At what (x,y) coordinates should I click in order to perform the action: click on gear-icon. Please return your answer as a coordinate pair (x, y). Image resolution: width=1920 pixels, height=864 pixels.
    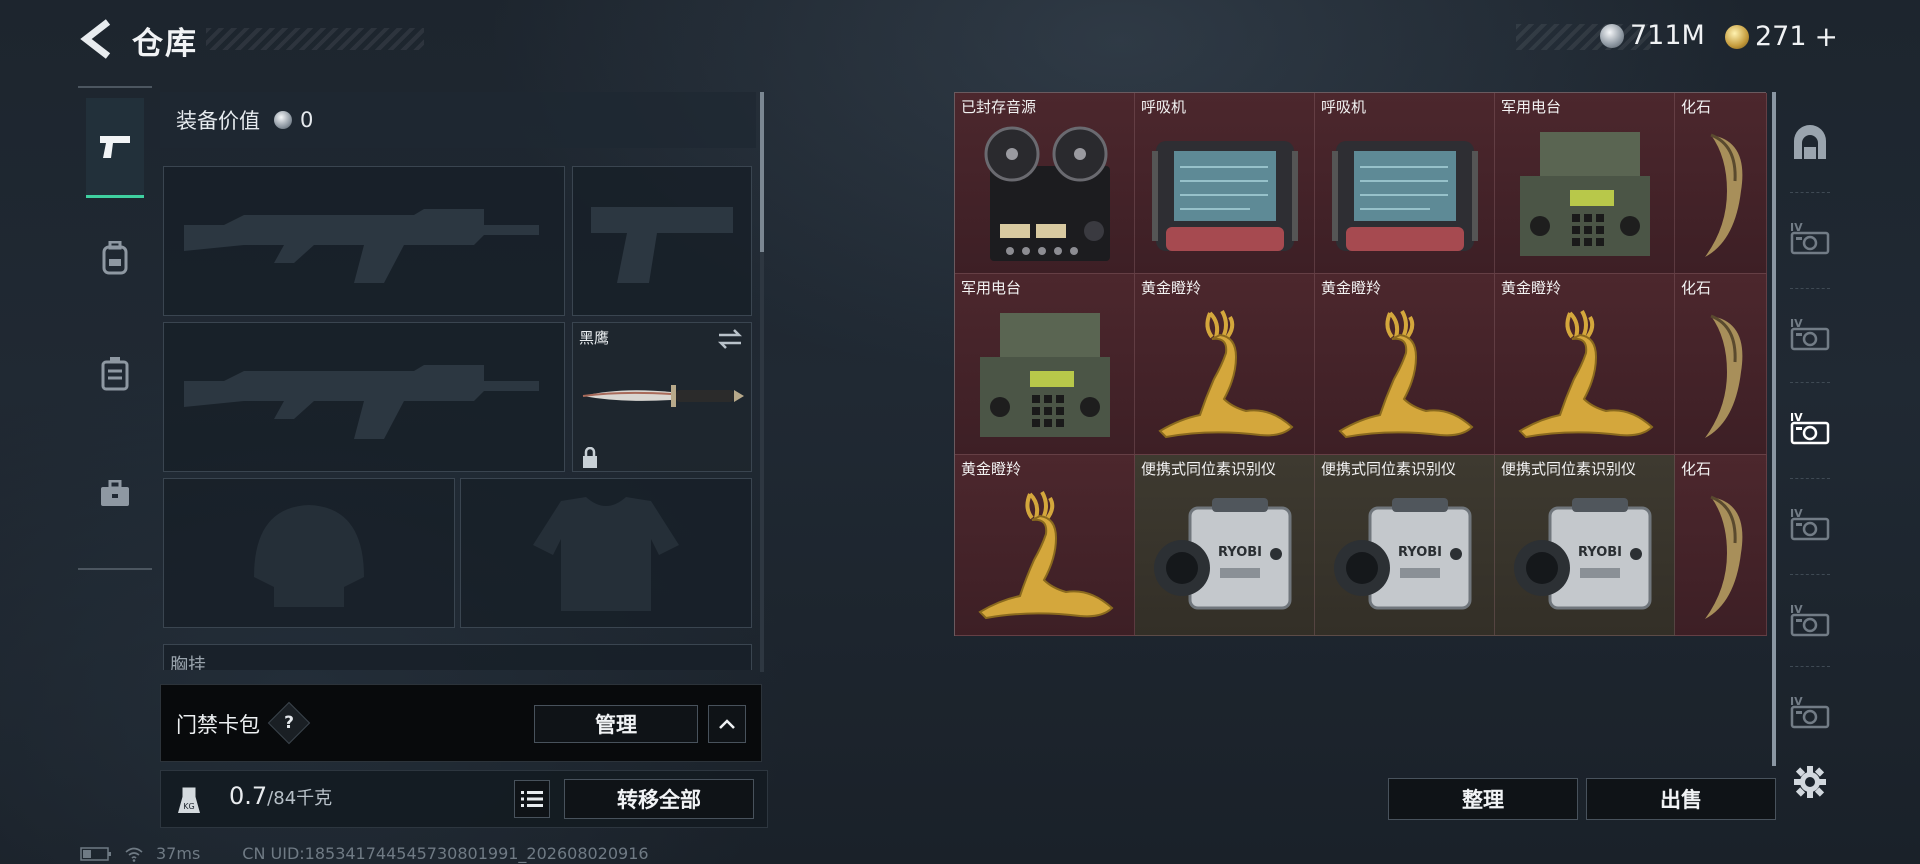
    Looking at the image, I should click on (1810, 784).